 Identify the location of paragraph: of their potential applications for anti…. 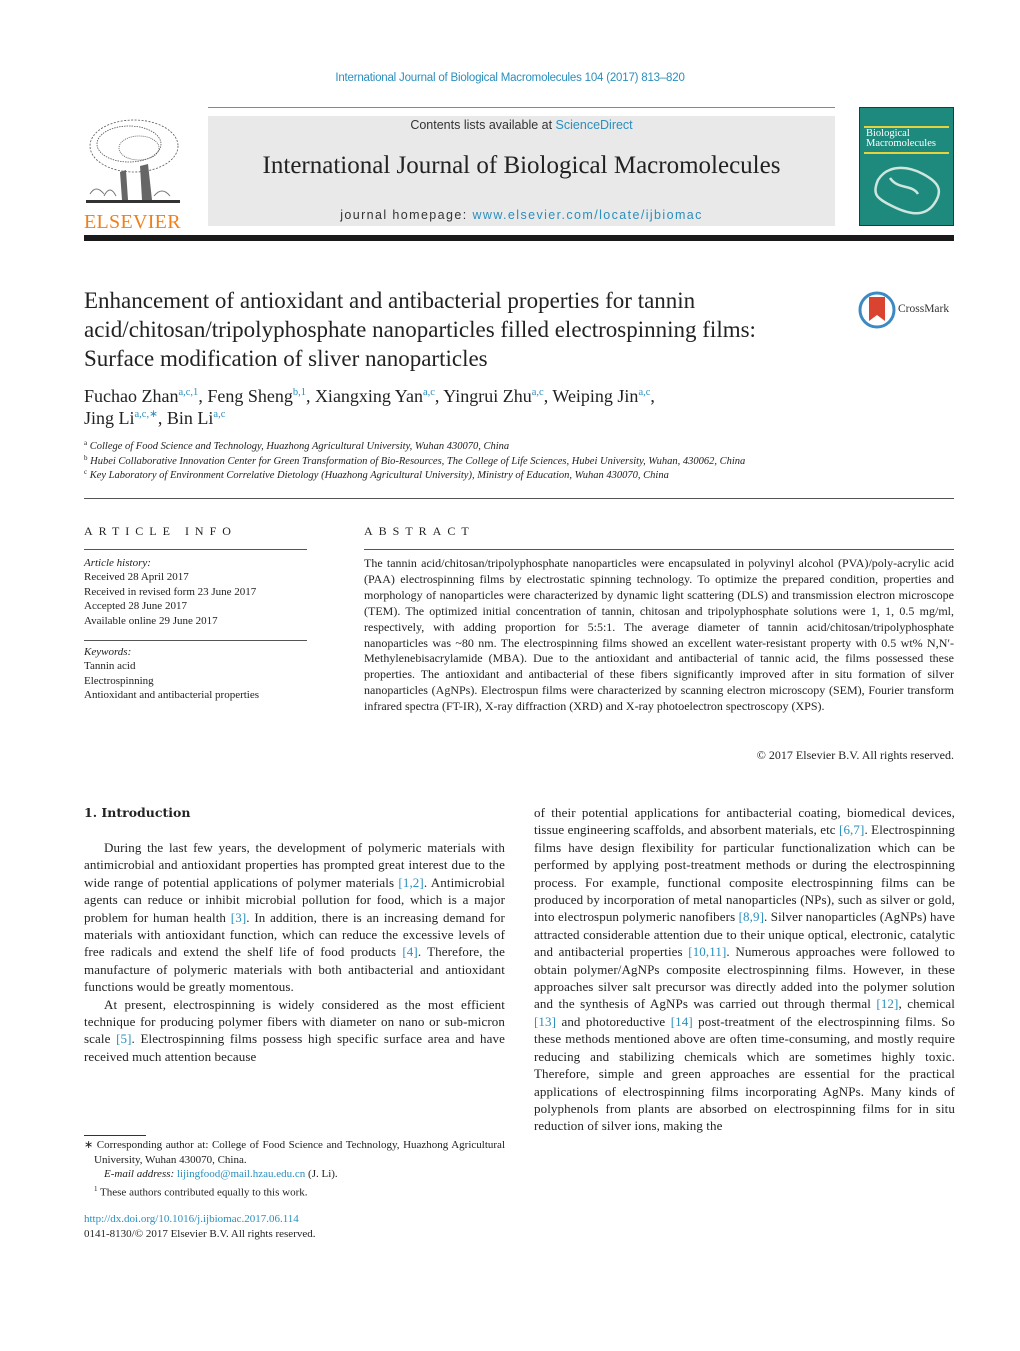
(744, 969).